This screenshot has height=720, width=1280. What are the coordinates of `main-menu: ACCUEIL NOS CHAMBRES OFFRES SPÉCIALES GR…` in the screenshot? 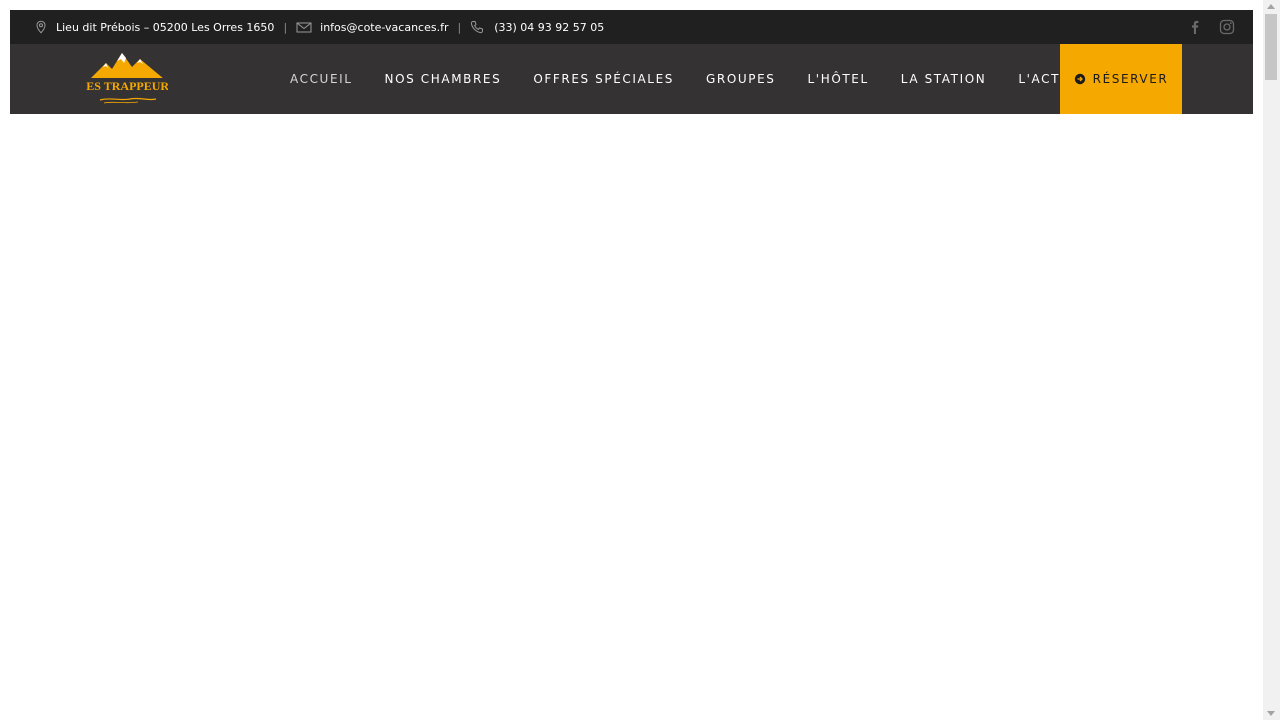 It's located at (680, 79).